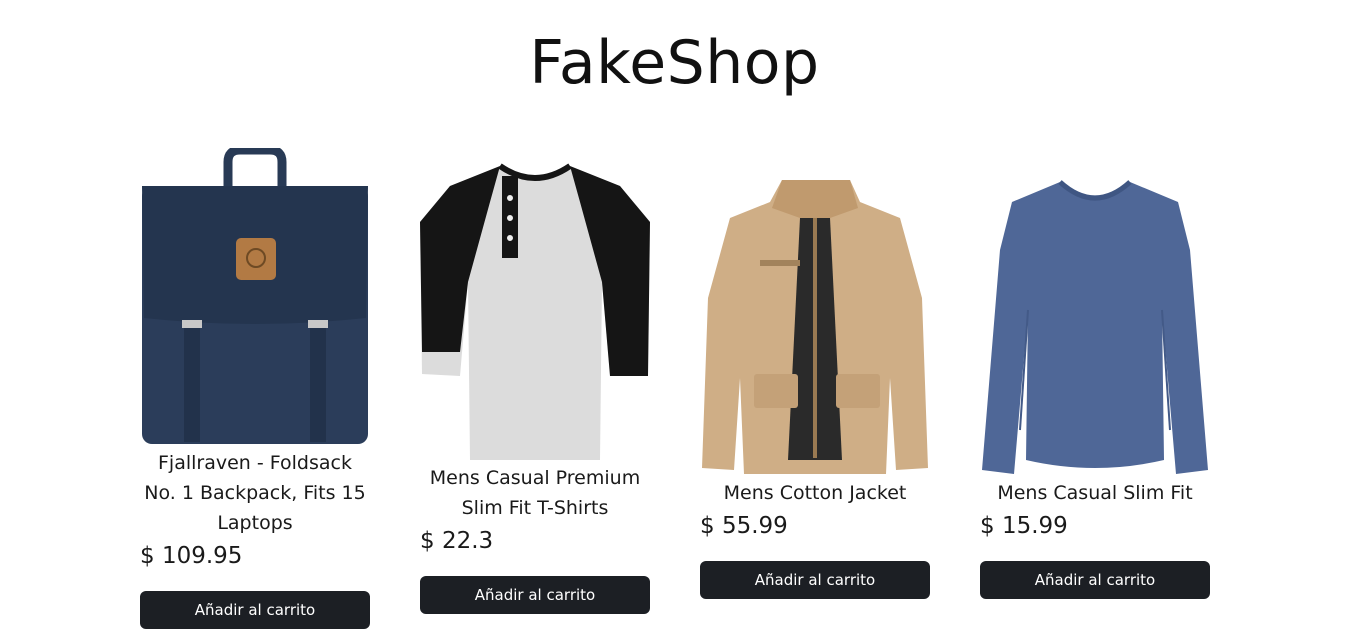 The image size is (1349, 637). What do you see at coordinates (457, 541) in the screenshot?
I see `product-price: $ 22.3` at bounding box center [457, 541].